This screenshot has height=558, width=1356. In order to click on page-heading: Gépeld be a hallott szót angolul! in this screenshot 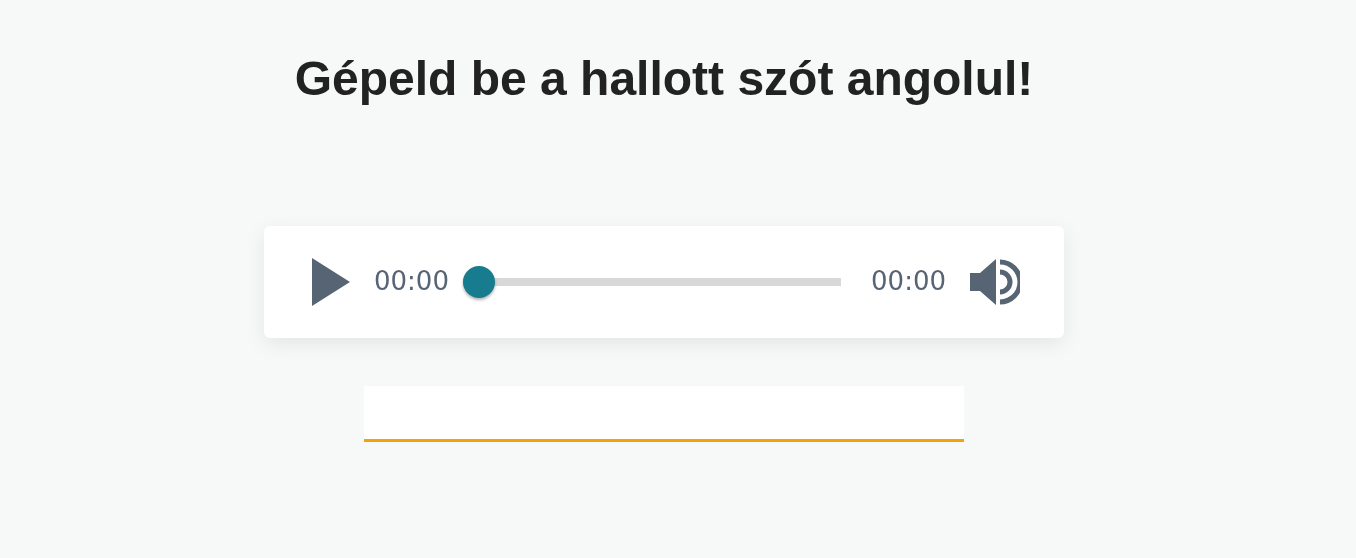, I will do `click(664, 79)`.